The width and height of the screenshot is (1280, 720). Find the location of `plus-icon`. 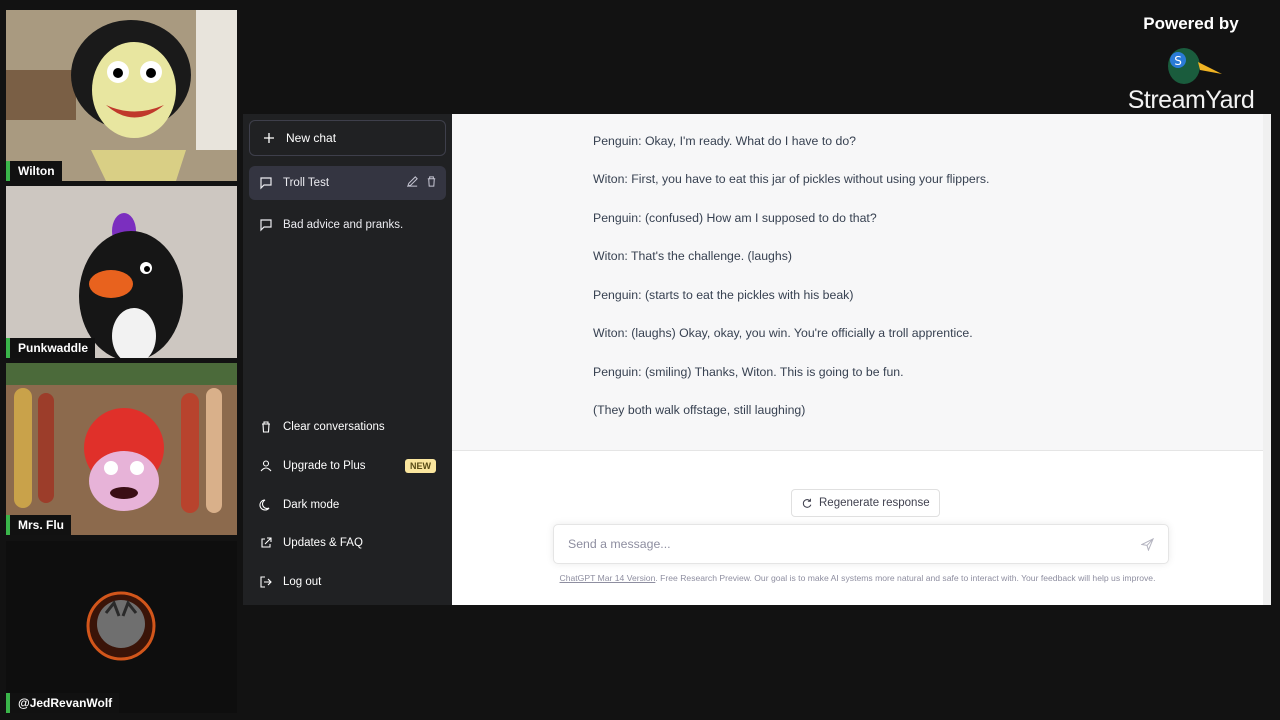

plus-icon is located at coordinates (269, 138).